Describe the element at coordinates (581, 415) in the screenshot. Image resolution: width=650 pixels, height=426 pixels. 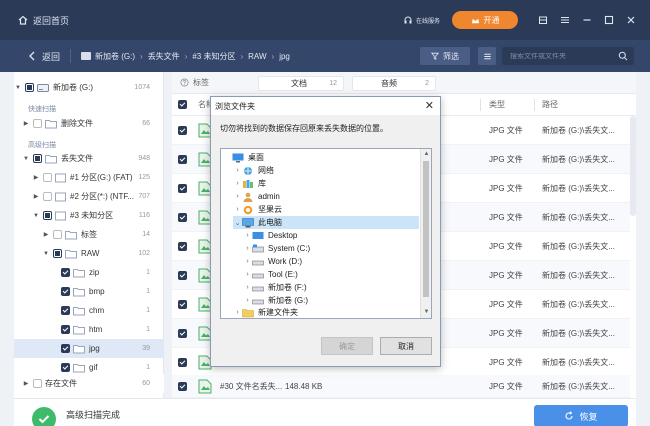
I see `recover-button: 恢复` at that location.